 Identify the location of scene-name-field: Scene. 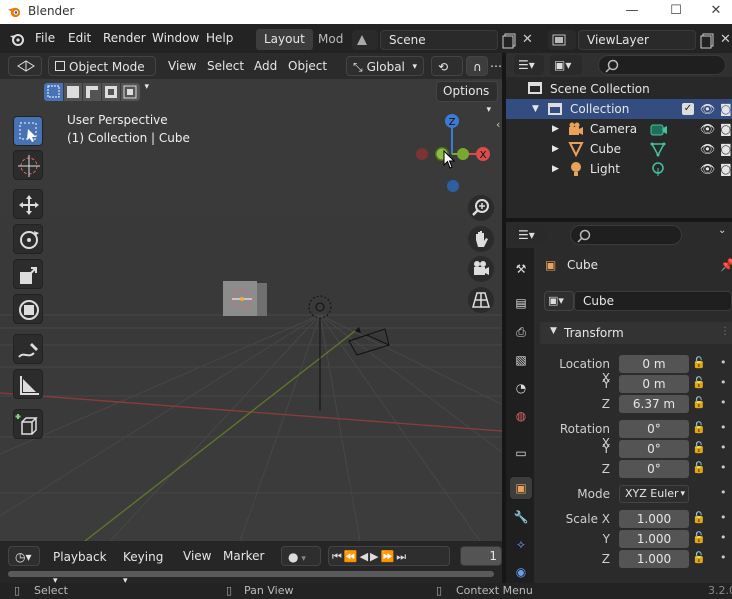
(439, 40).